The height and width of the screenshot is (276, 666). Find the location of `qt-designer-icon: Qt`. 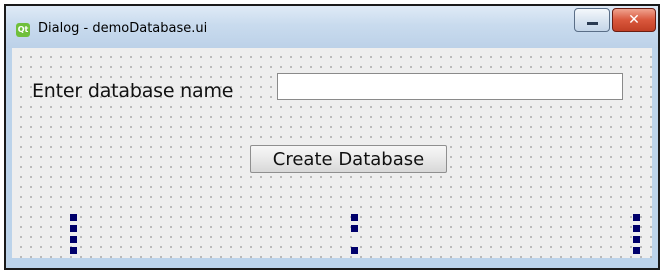

qt-designer-icon: Qt is located at coordinates (23, 30).